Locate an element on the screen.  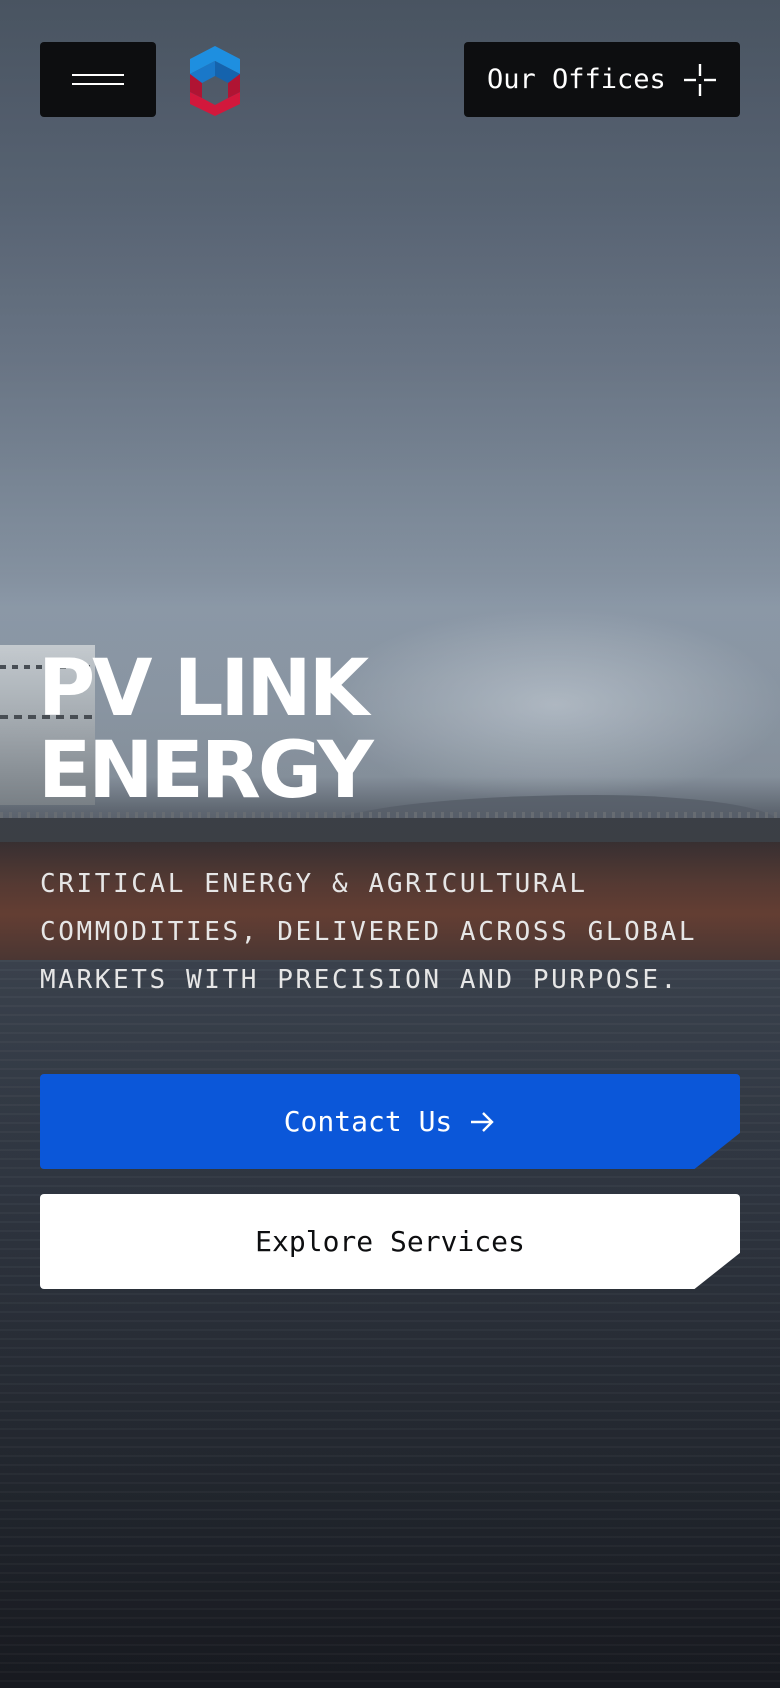
hero-title: PV LINK ENERGY is located at coordinates (318, 730).